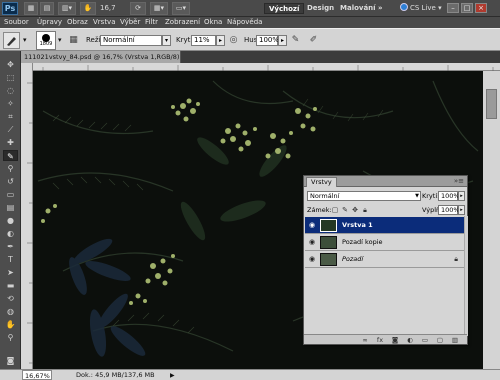  I want to click on eyedropper-tool-icon: ⟋, so click(10, 129).